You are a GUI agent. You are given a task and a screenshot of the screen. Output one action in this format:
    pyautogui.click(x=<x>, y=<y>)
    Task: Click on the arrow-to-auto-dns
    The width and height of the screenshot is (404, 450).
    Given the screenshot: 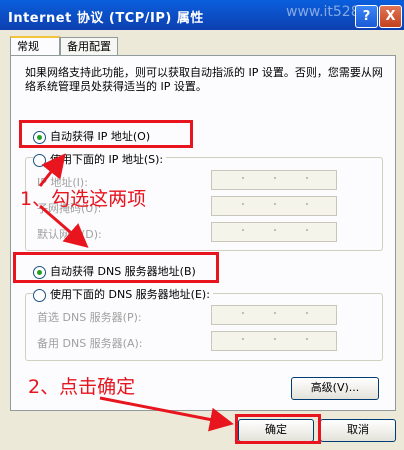 What is the action you would take?
    pyautogui.click(x=64, y=226)
    